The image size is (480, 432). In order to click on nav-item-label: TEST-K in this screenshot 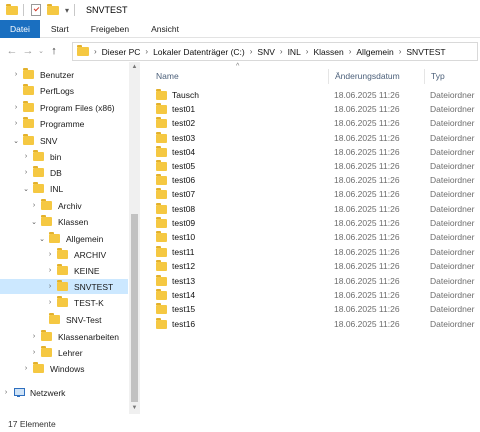, I will do `click(89, 302)`.